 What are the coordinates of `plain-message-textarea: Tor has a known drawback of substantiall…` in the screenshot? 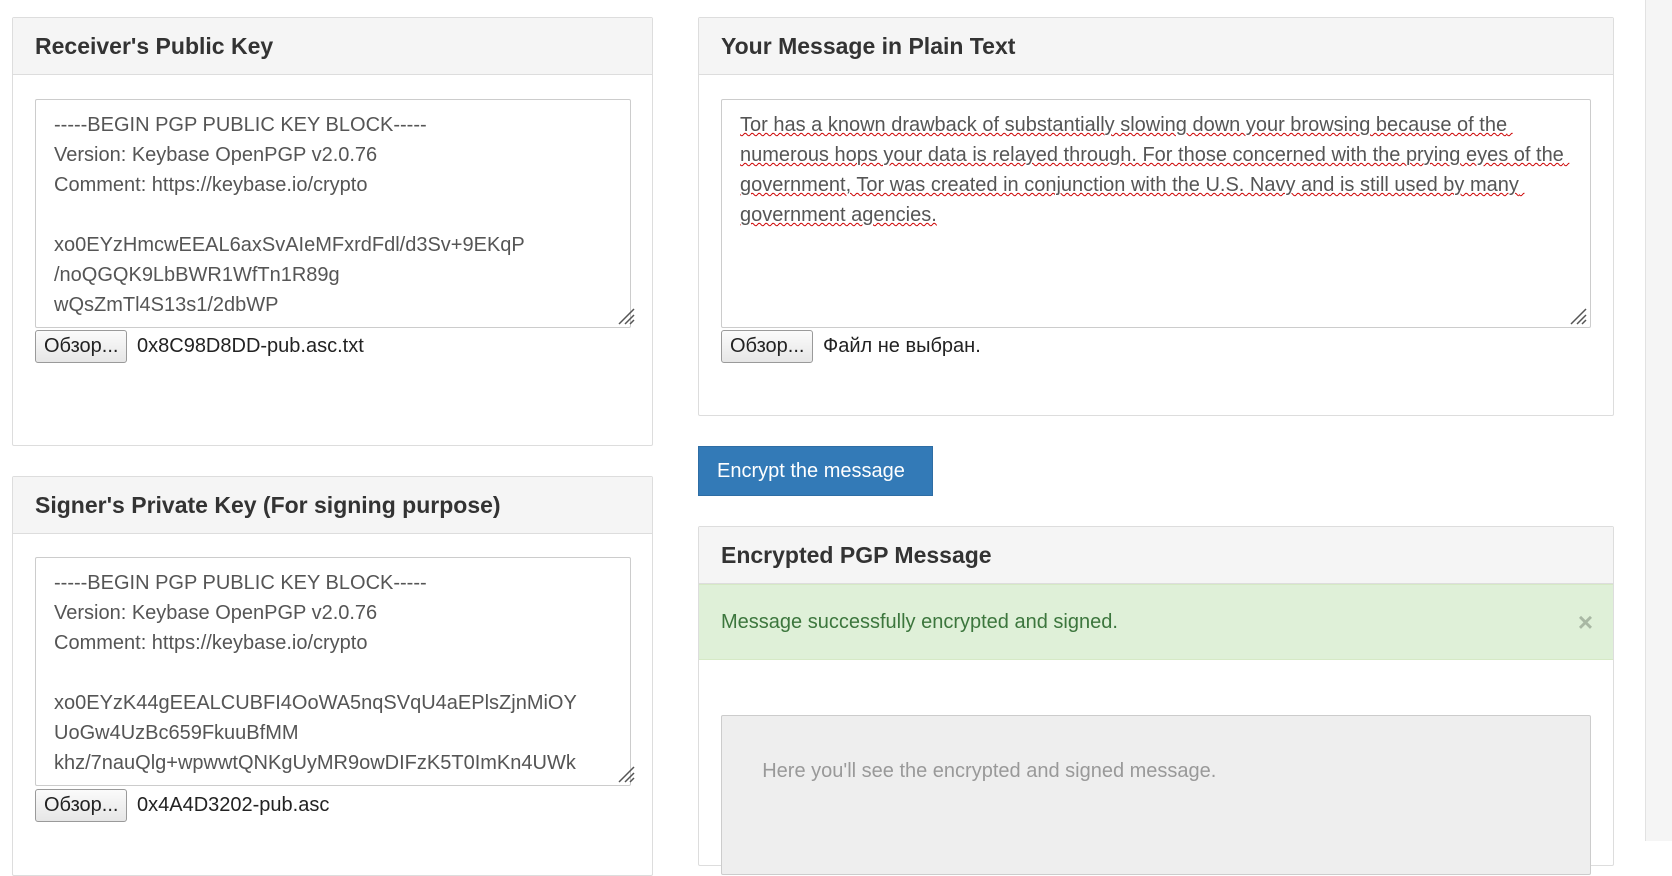 It's located at (1156, 213).